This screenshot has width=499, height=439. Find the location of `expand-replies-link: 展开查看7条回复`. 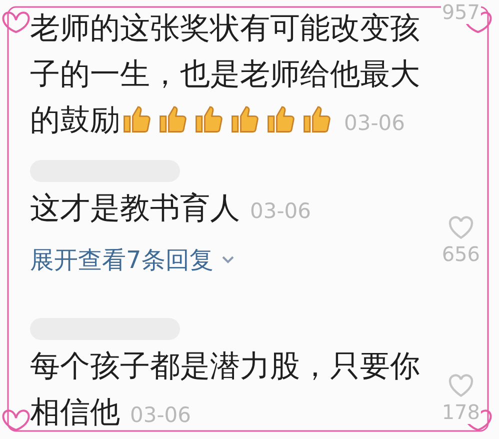

expand-replies-link: 展开查看7条回复 is located at coordinates (228, 260).